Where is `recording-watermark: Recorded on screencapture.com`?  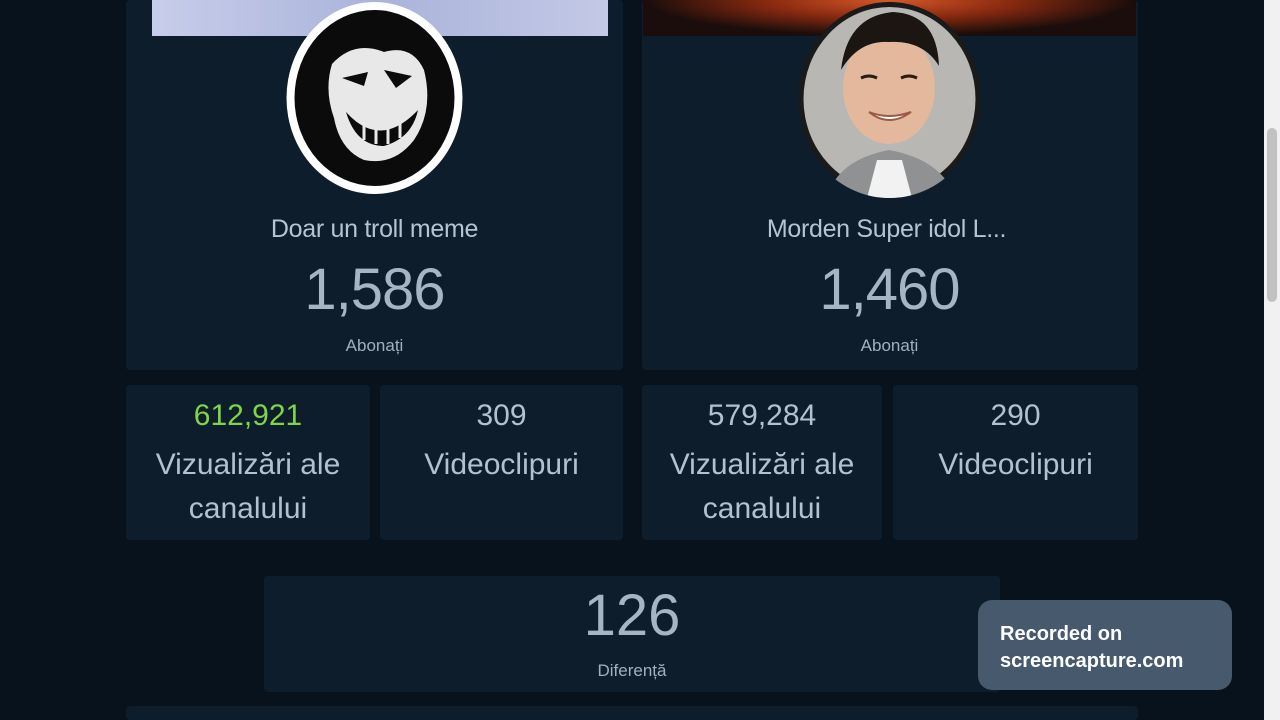 recording-watermark: Recorded on screencapture.com is located at coordinates (1105, 645).